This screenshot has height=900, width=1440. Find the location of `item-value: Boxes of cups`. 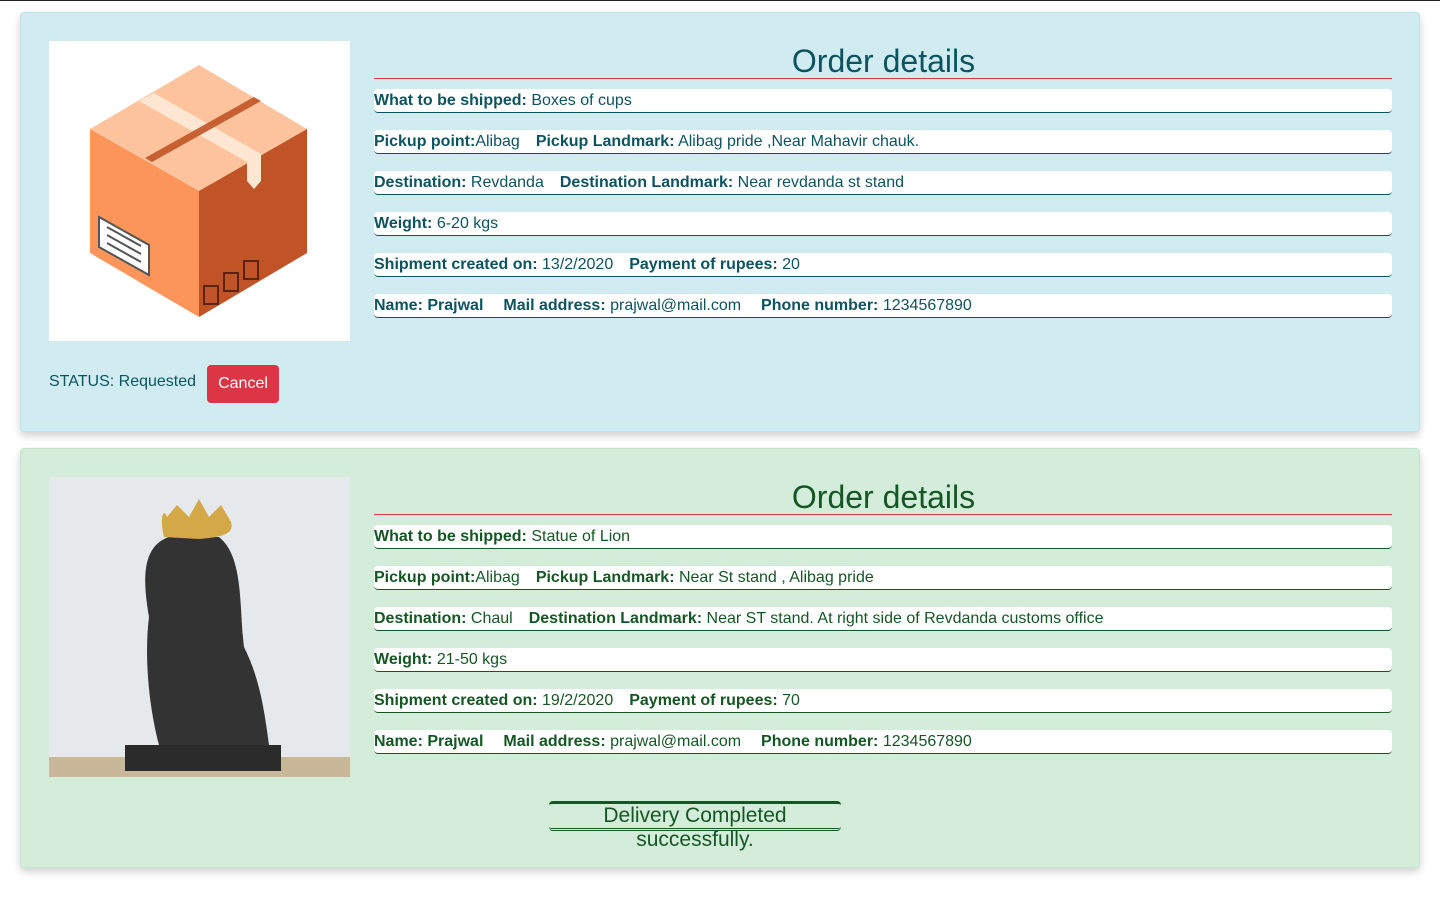

item-value: Boxes of cups is located at coordinates (581, 100).